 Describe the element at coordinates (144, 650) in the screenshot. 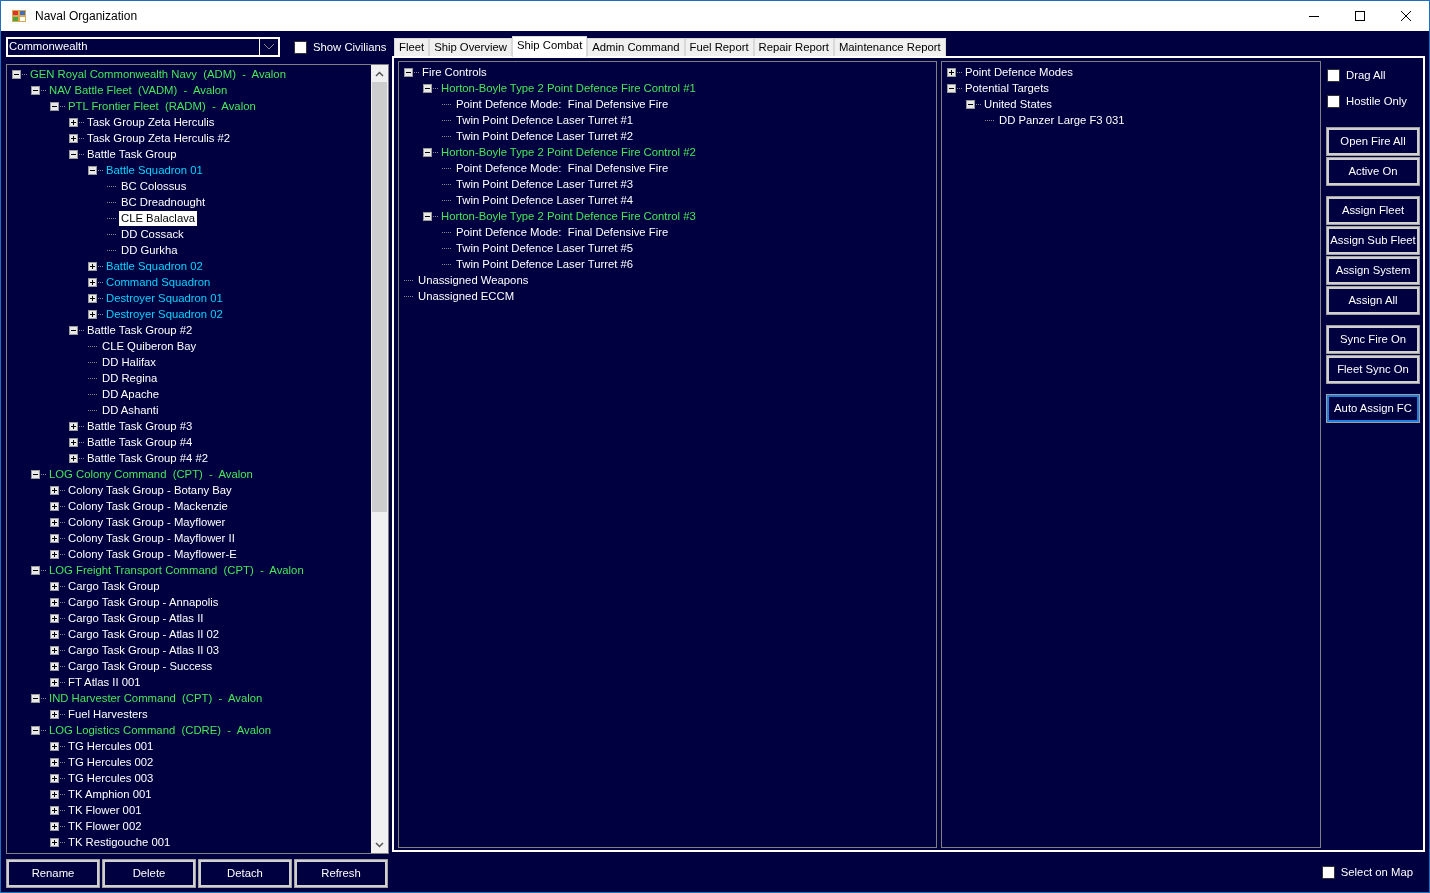

I see `tree-item: Cargo Task Group - Atlas II 03` at that location.